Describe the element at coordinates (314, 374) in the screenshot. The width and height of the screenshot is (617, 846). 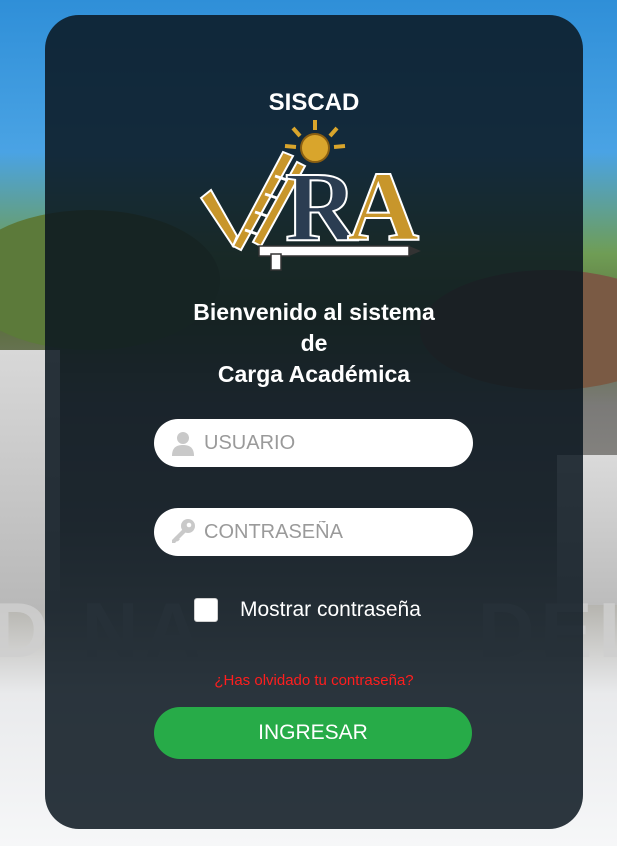
I see `welcome-line-3: Carga Académica` at that location.